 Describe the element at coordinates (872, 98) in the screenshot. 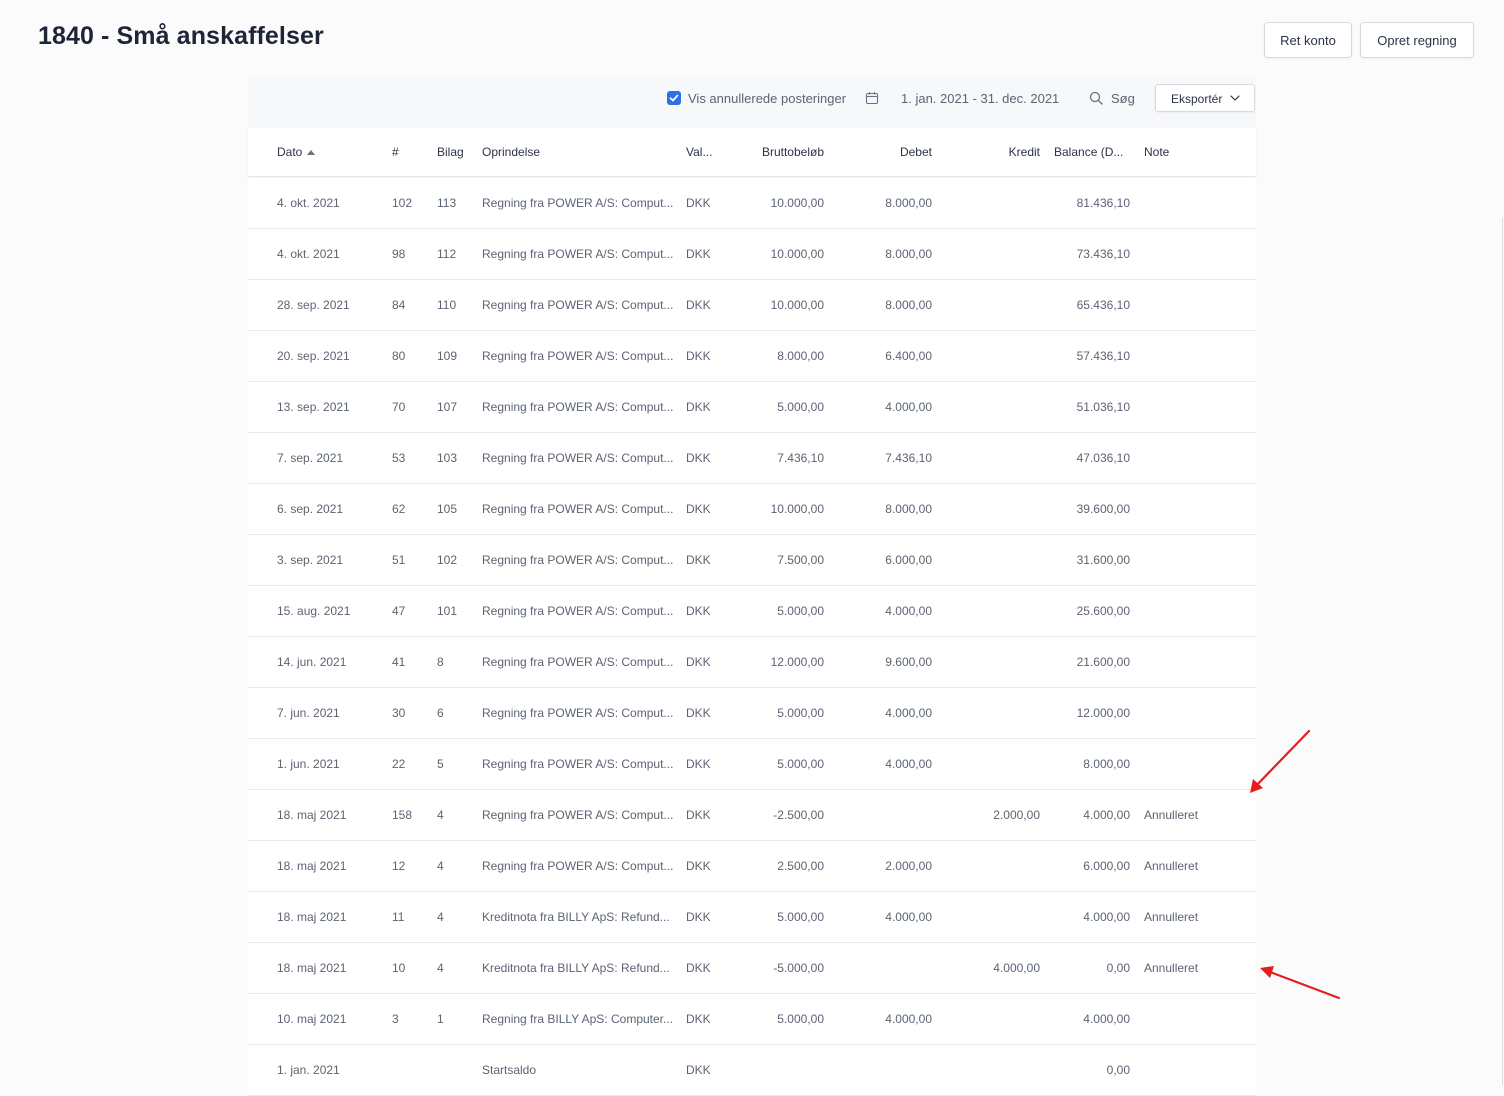

I see `calendar-icon` at that location.